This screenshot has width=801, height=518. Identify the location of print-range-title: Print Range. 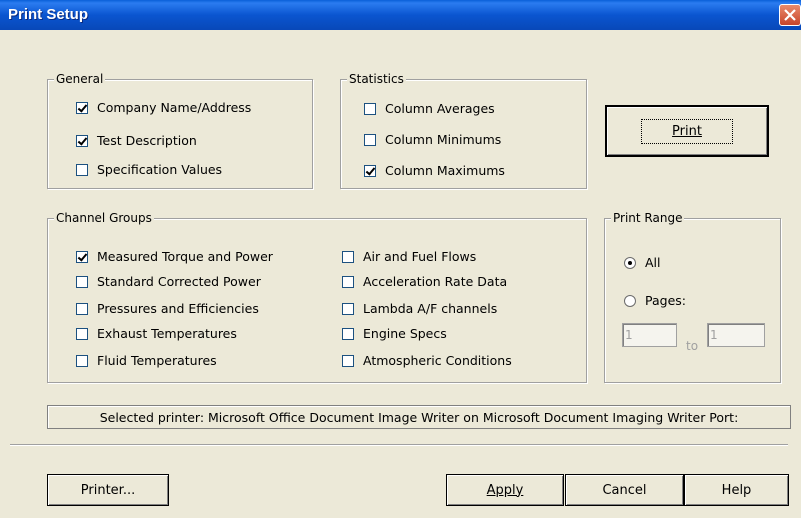
(648, 218).